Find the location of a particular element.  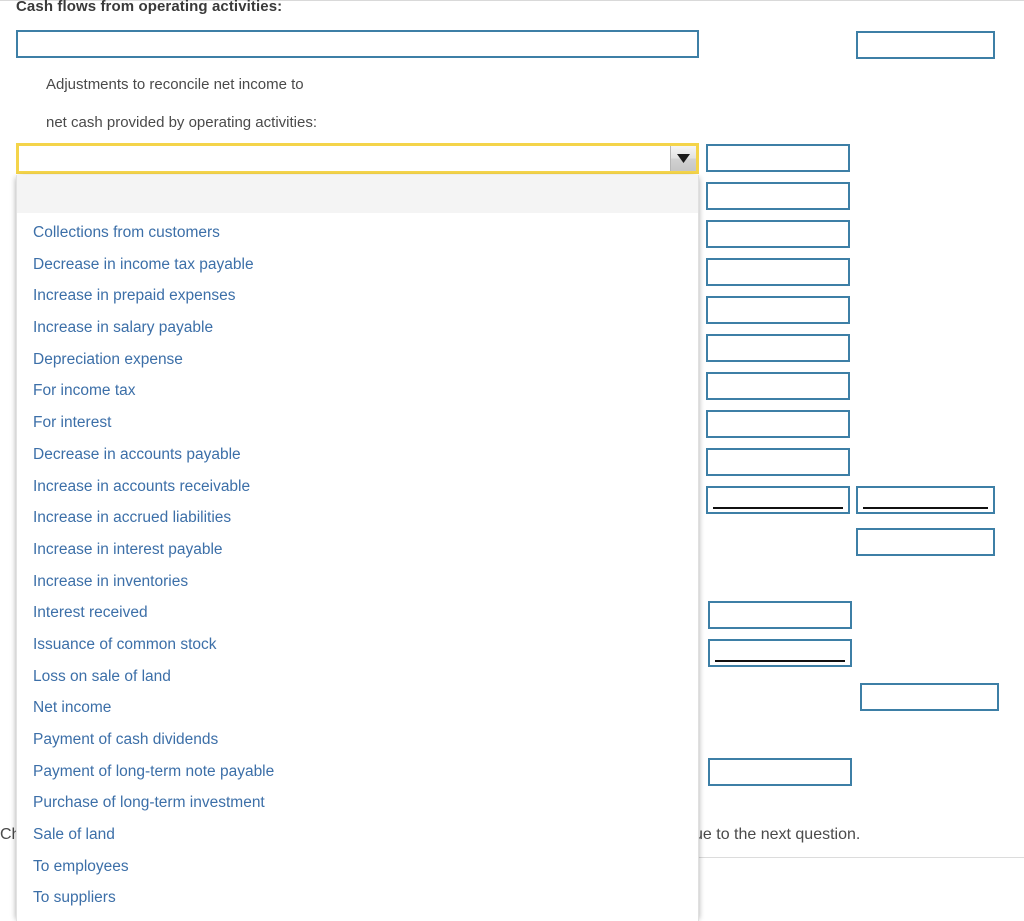

option-item: Payment of long-term note payable is located at coordinates (357, 772).